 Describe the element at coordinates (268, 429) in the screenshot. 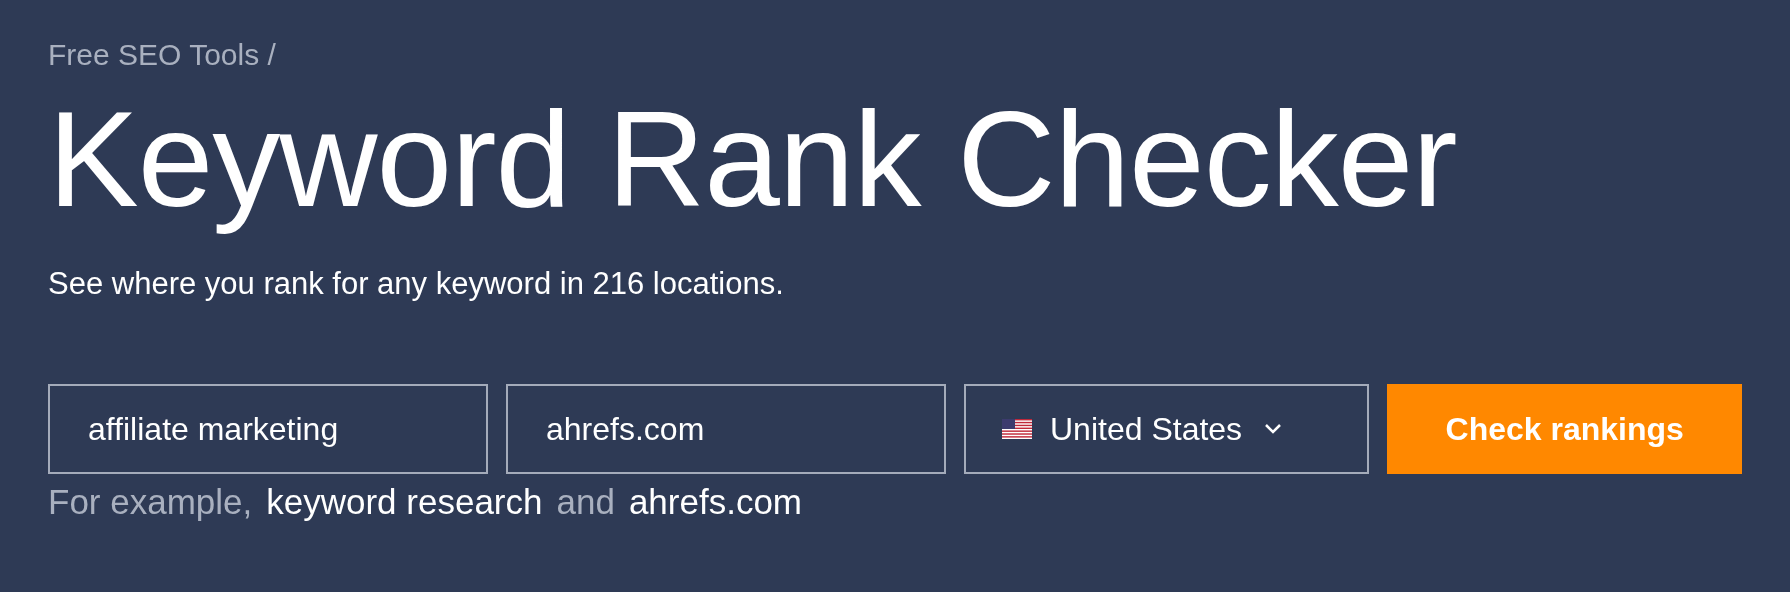

I see `keyword-field: affiliate marketing` at that location.